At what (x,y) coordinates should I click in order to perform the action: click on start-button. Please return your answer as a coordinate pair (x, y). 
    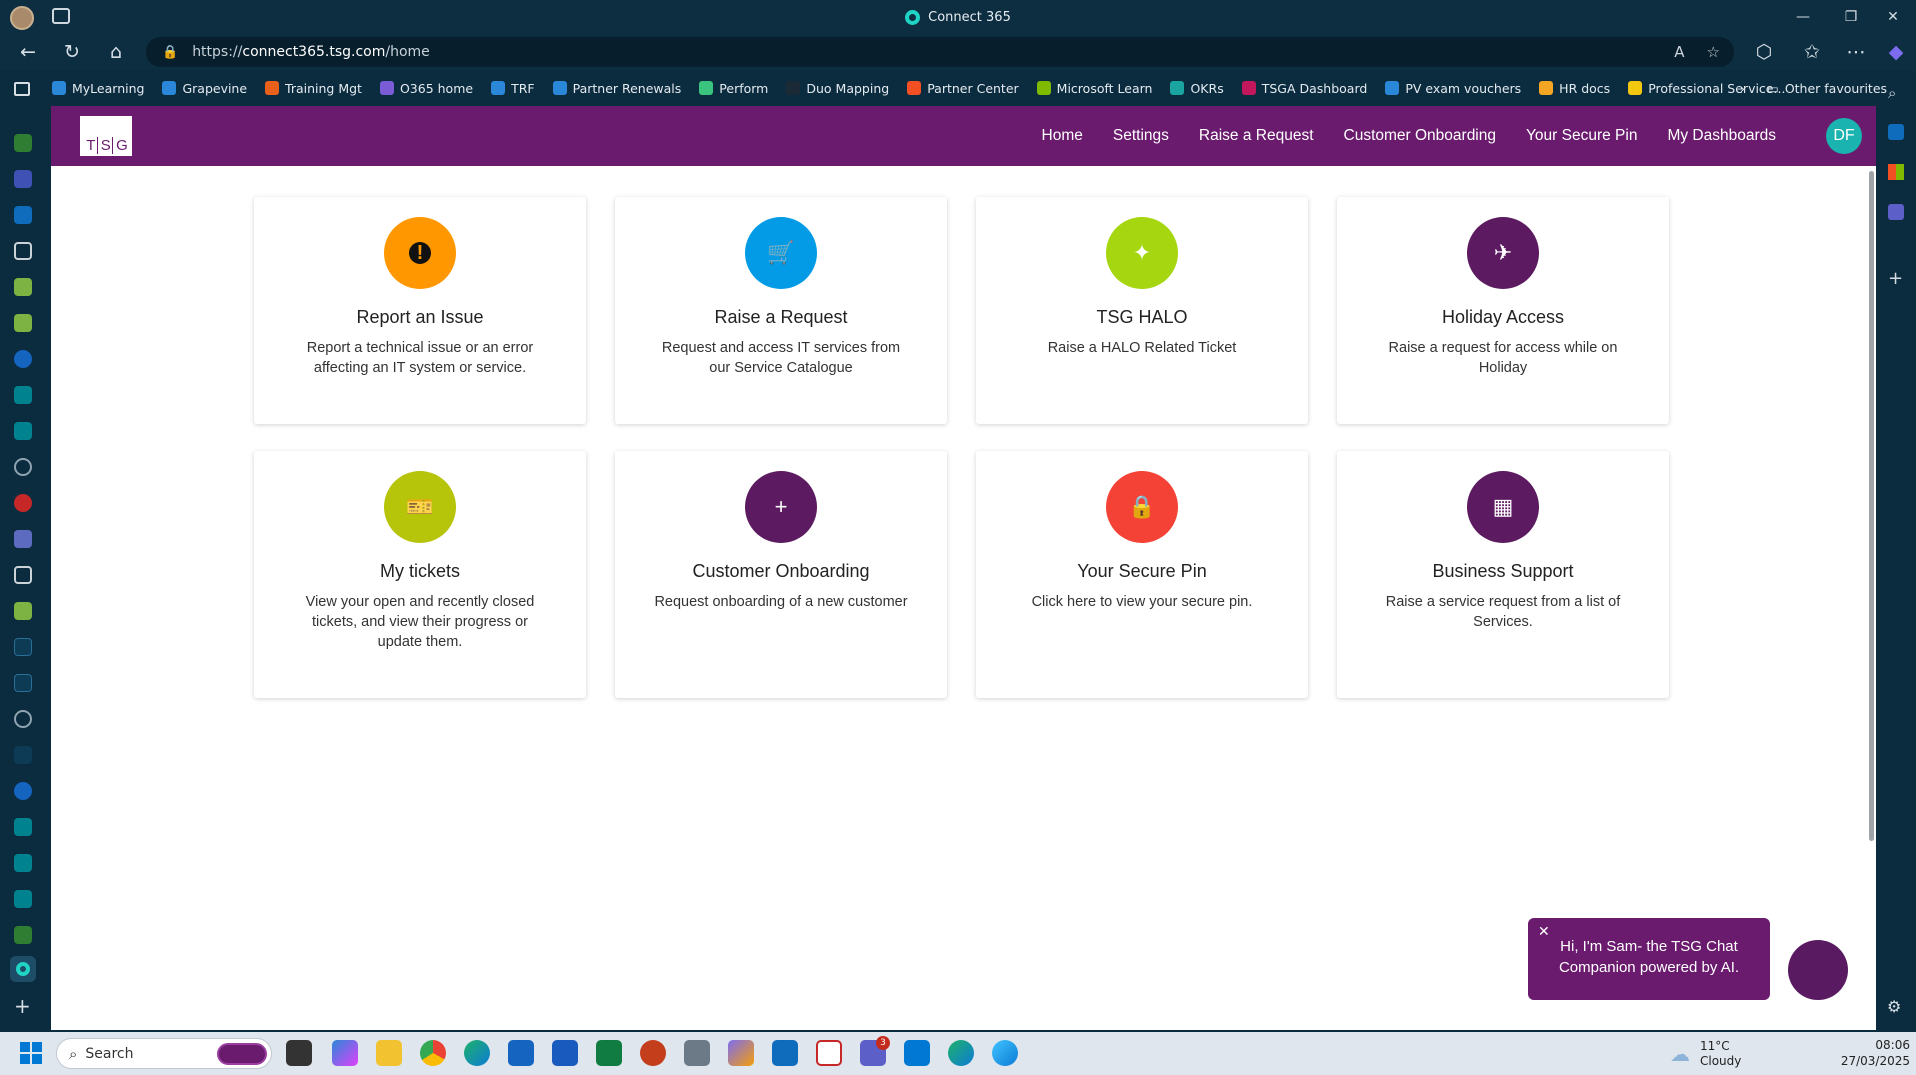
    Looking at the image, I should click on (31, 1053).